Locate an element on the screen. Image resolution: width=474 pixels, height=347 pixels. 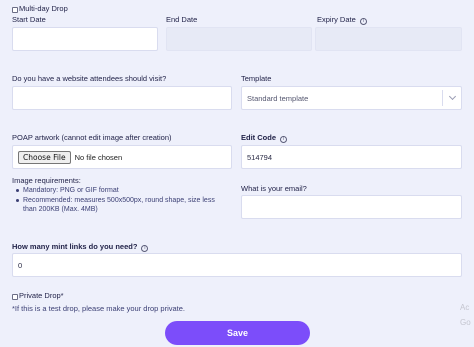
mint-links-value: 0 is located at coordinates (20, 265).